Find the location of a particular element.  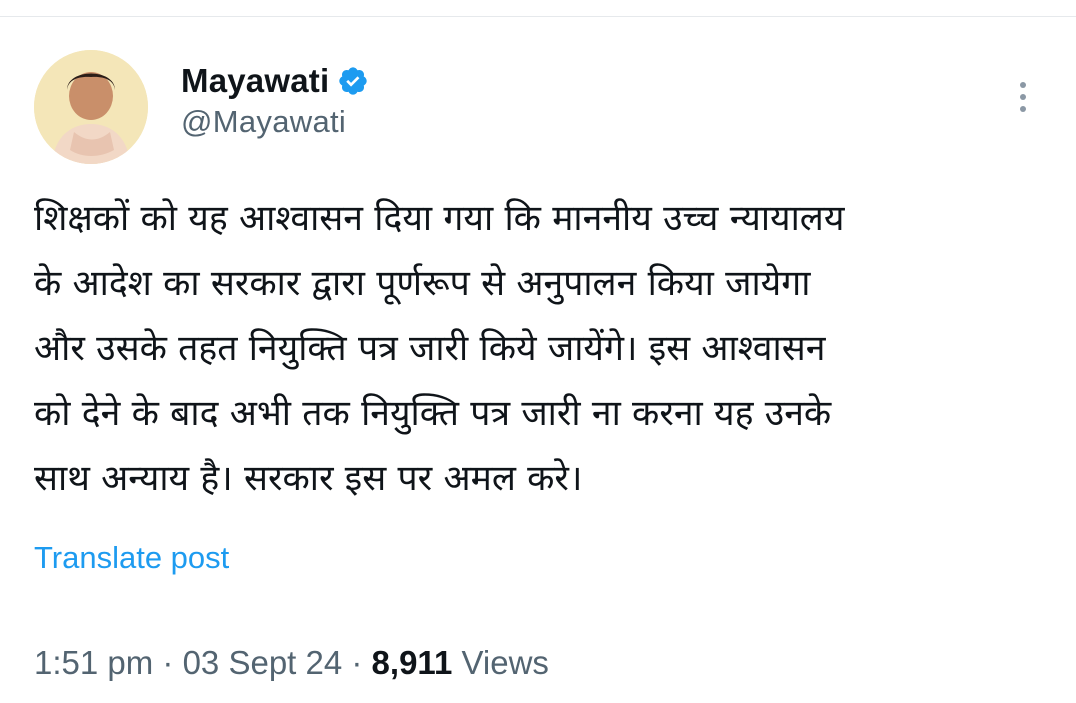

views-count: 8,911 is located at coordinates (412, 662).